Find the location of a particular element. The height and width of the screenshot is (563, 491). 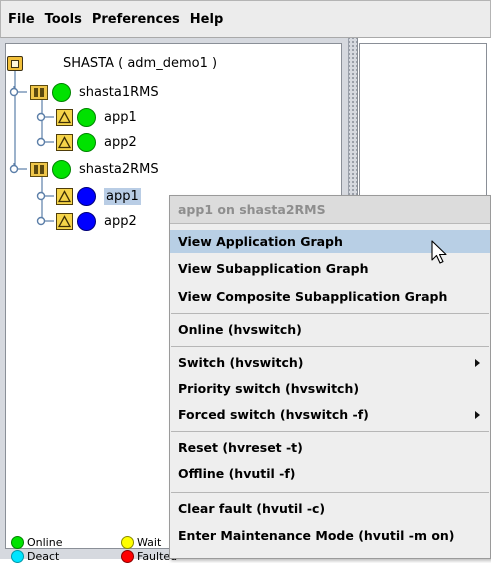

menu-item-label: View Application Graph is located at coordinates (260, 241).